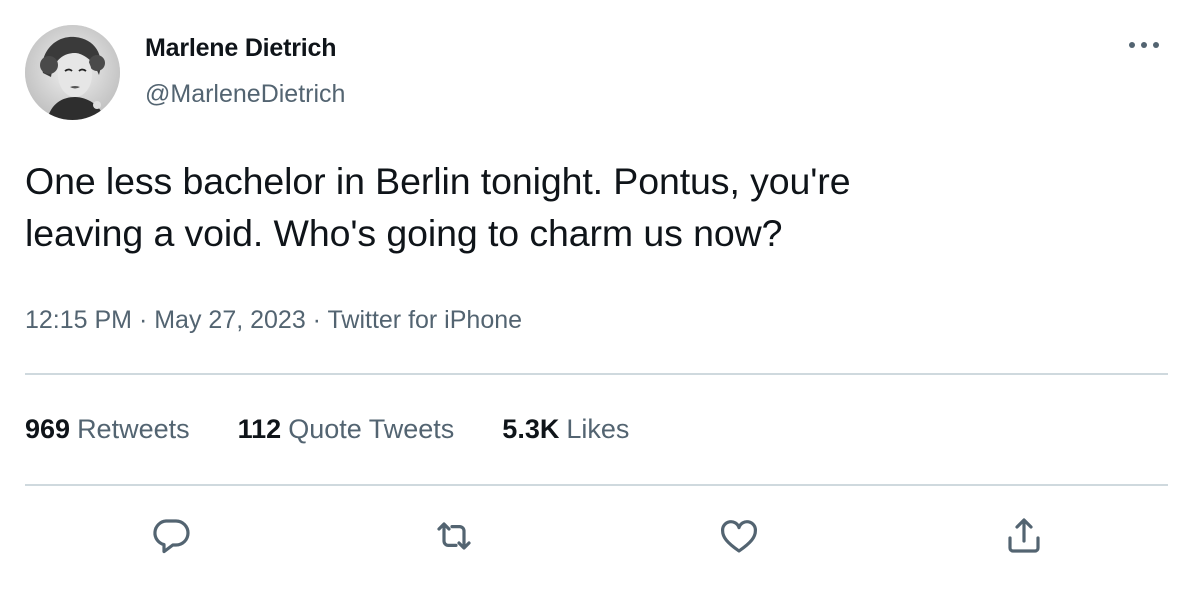 The image size is (1192, 606). I want to click on tweet-source: Twitter for iPhone, so click(425, 320).